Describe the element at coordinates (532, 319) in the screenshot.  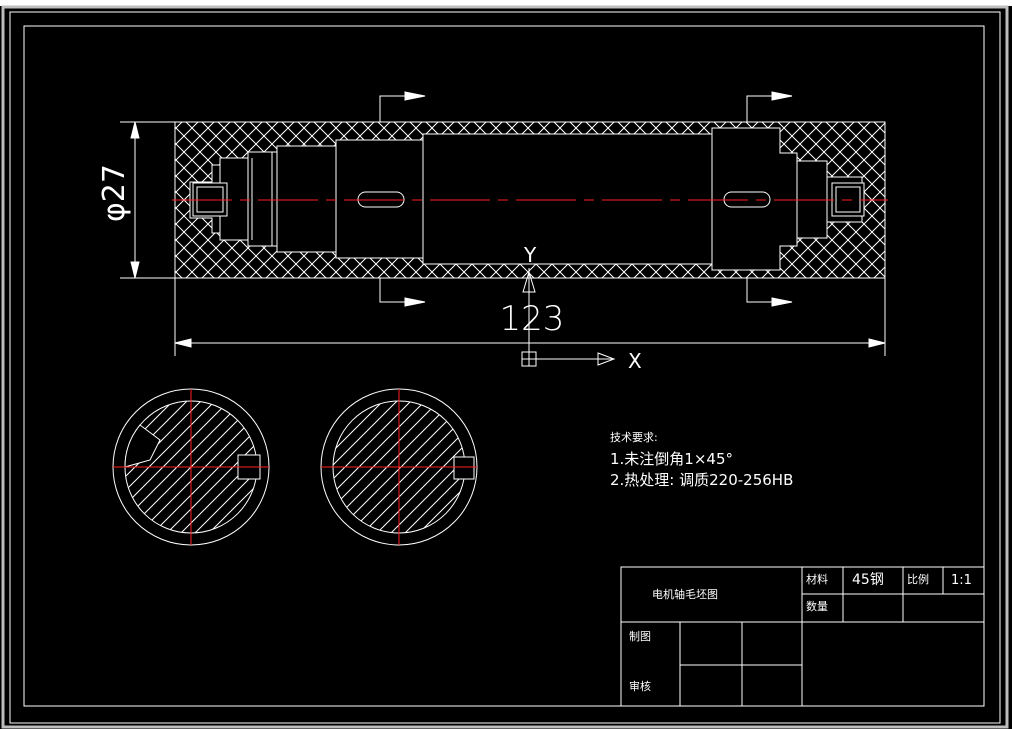
I see `length-label: 123` at that location.